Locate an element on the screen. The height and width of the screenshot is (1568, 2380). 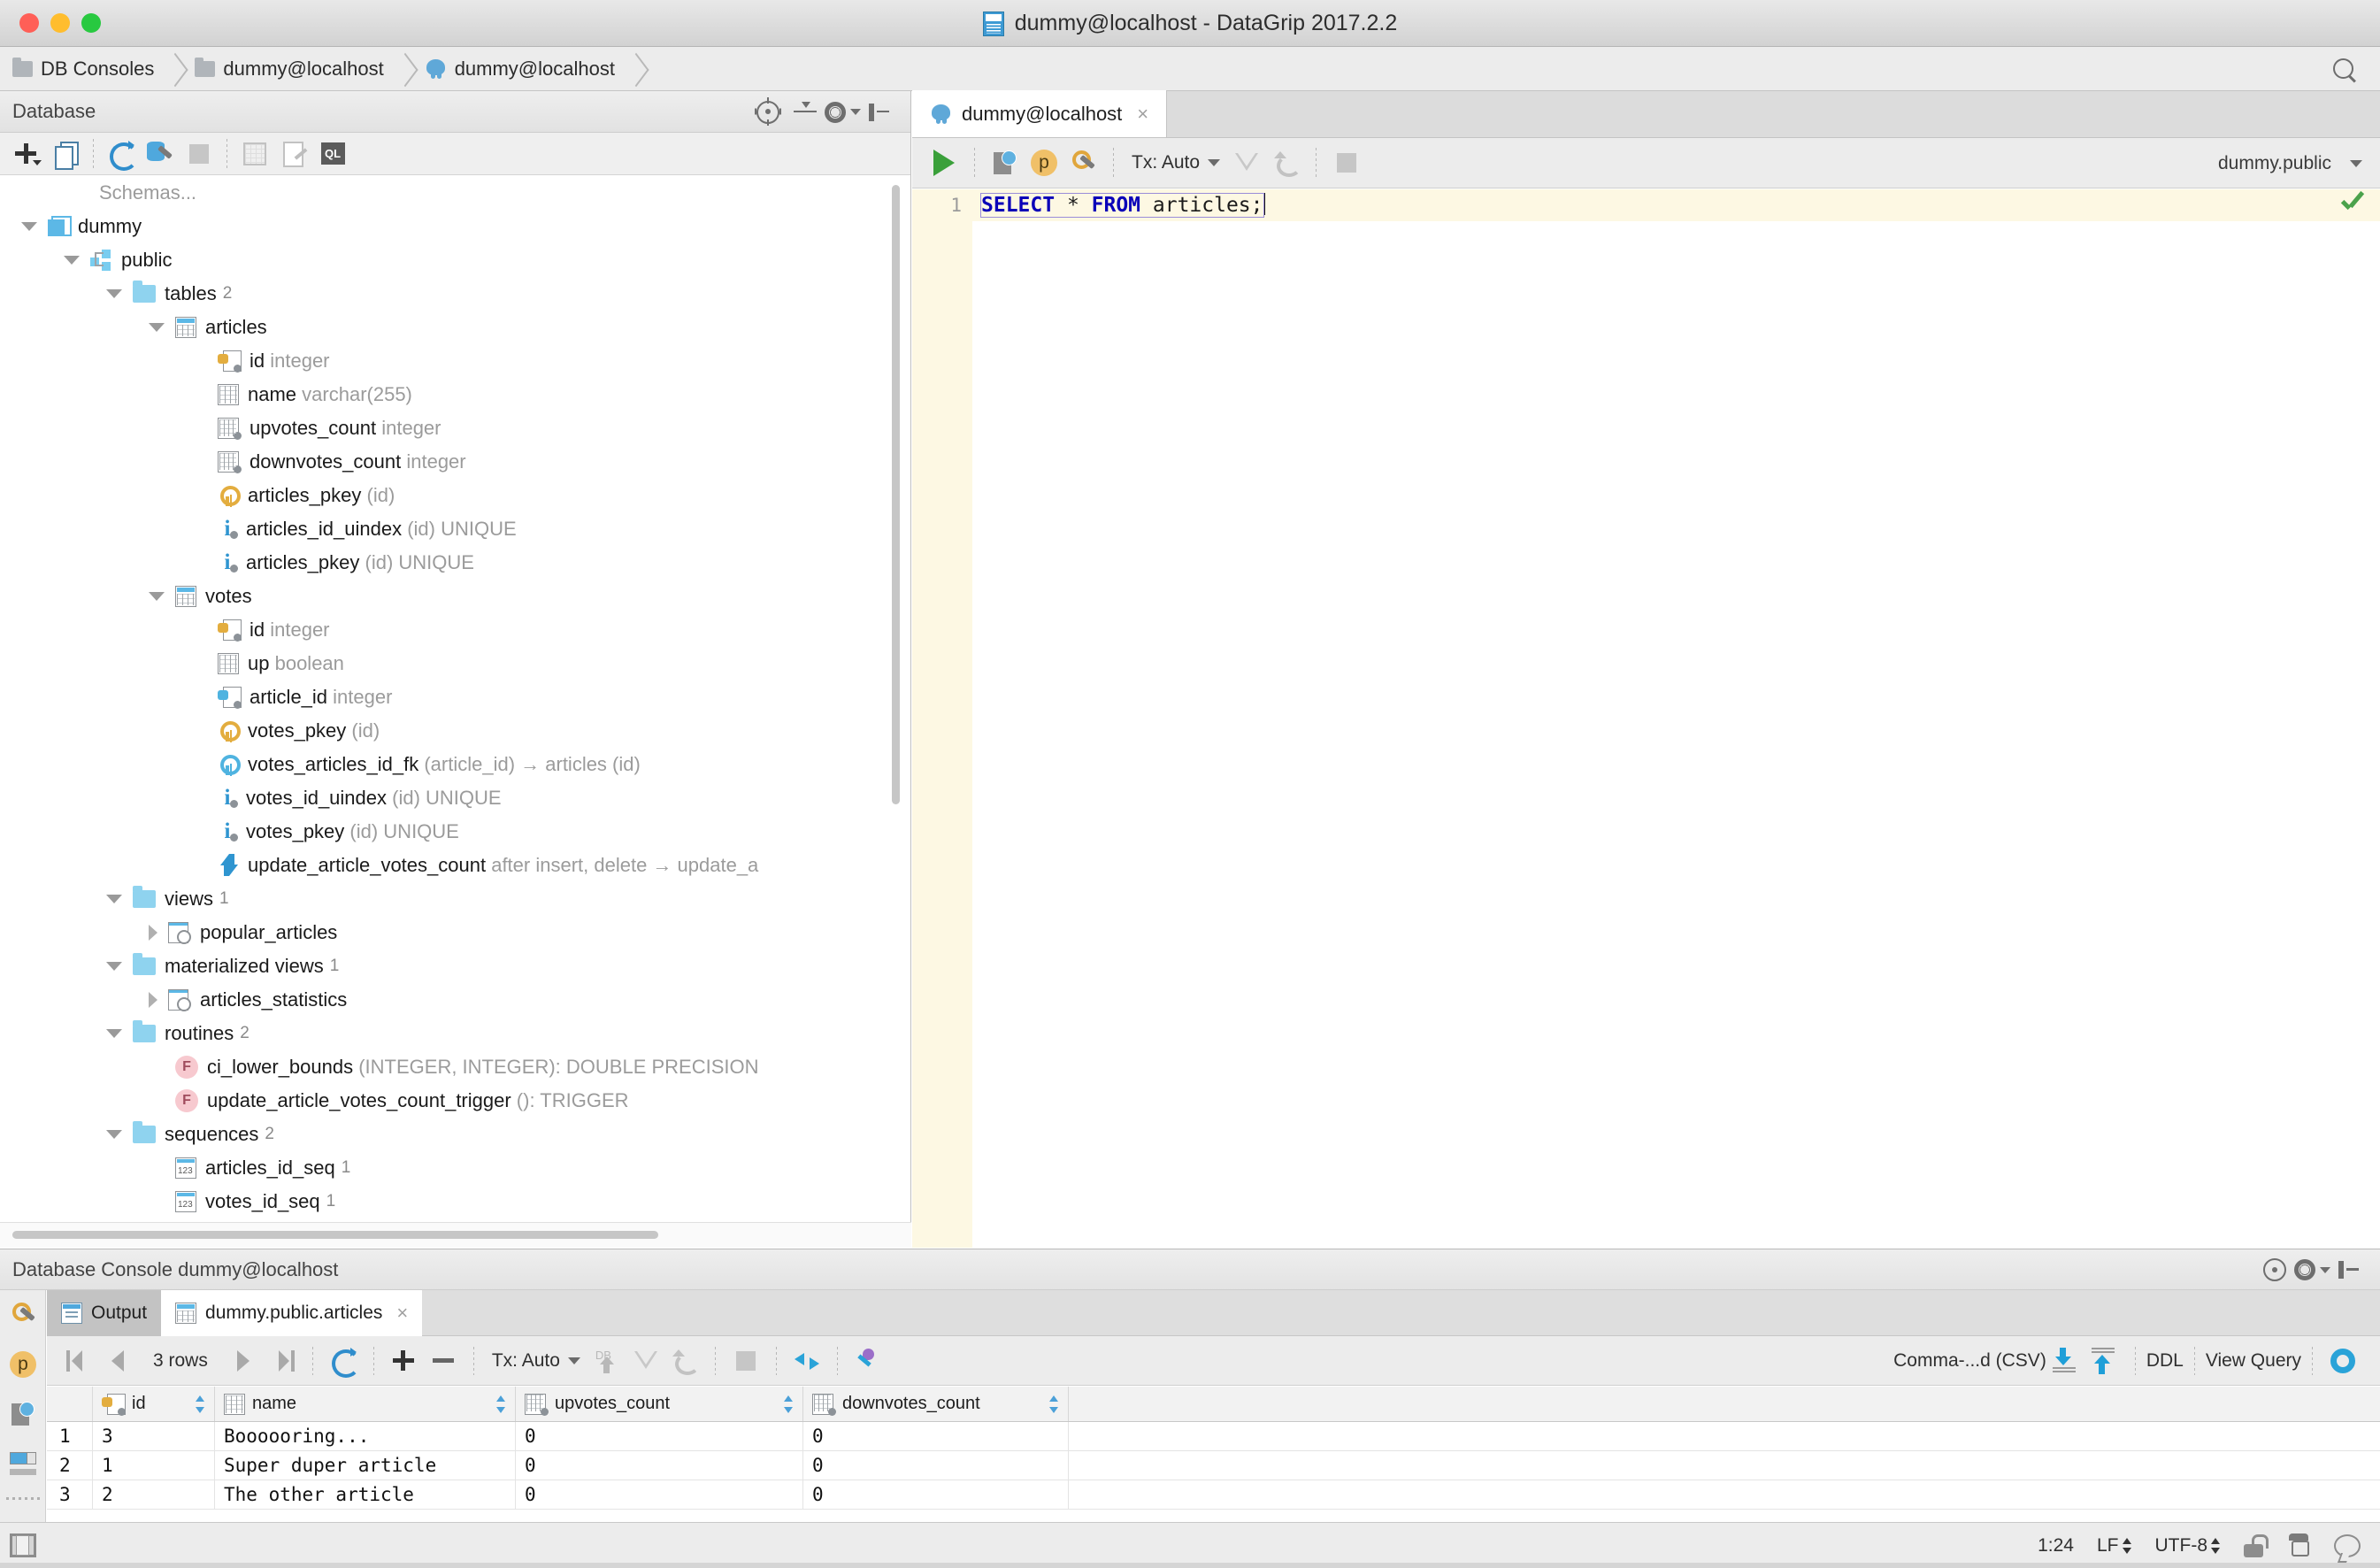
jump-to-query-console-icon: QL is located at coordinates (332, 154).